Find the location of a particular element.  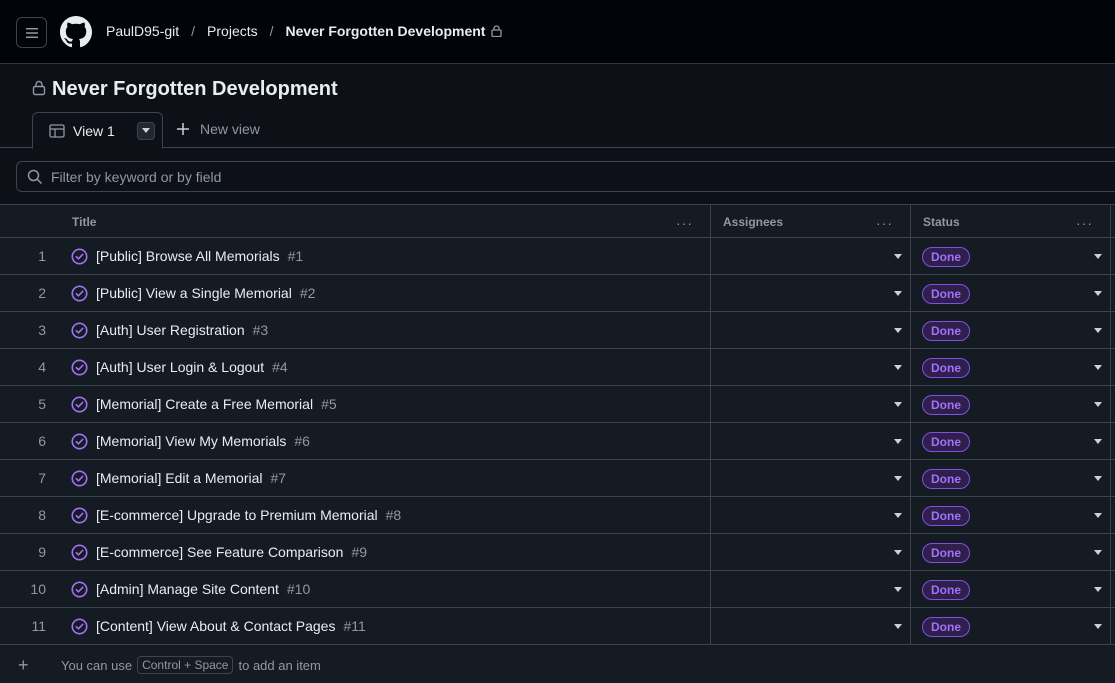

issue-title: [Content] View About & Contact Pages is located at coordinates (216, 626).